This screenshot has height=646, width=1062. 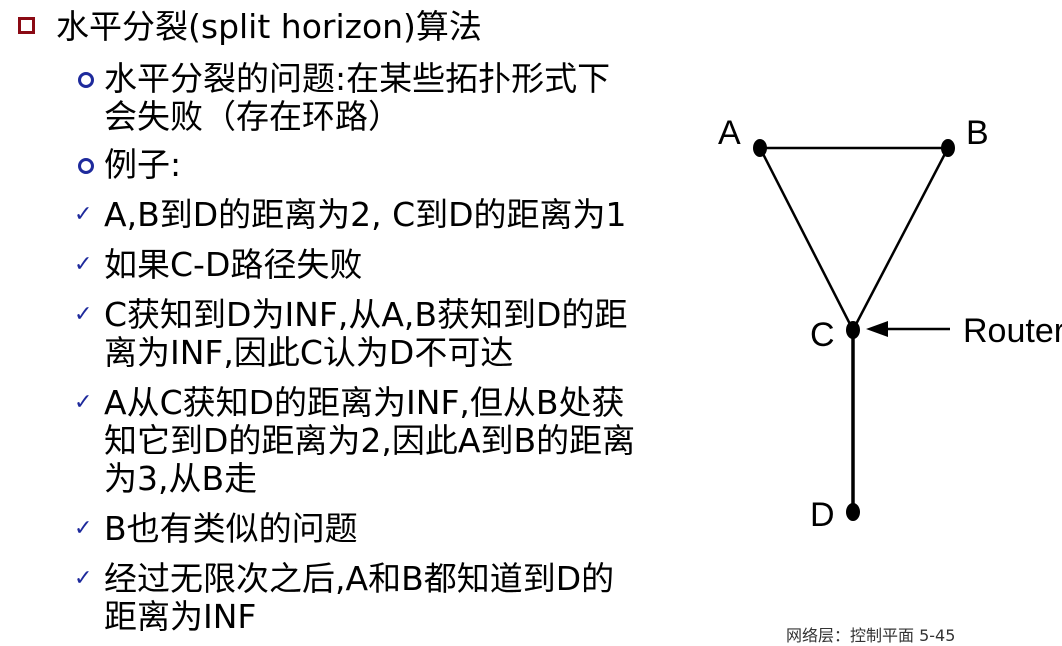 I want to click on node-c-label: C, so click(x=822, y=335).